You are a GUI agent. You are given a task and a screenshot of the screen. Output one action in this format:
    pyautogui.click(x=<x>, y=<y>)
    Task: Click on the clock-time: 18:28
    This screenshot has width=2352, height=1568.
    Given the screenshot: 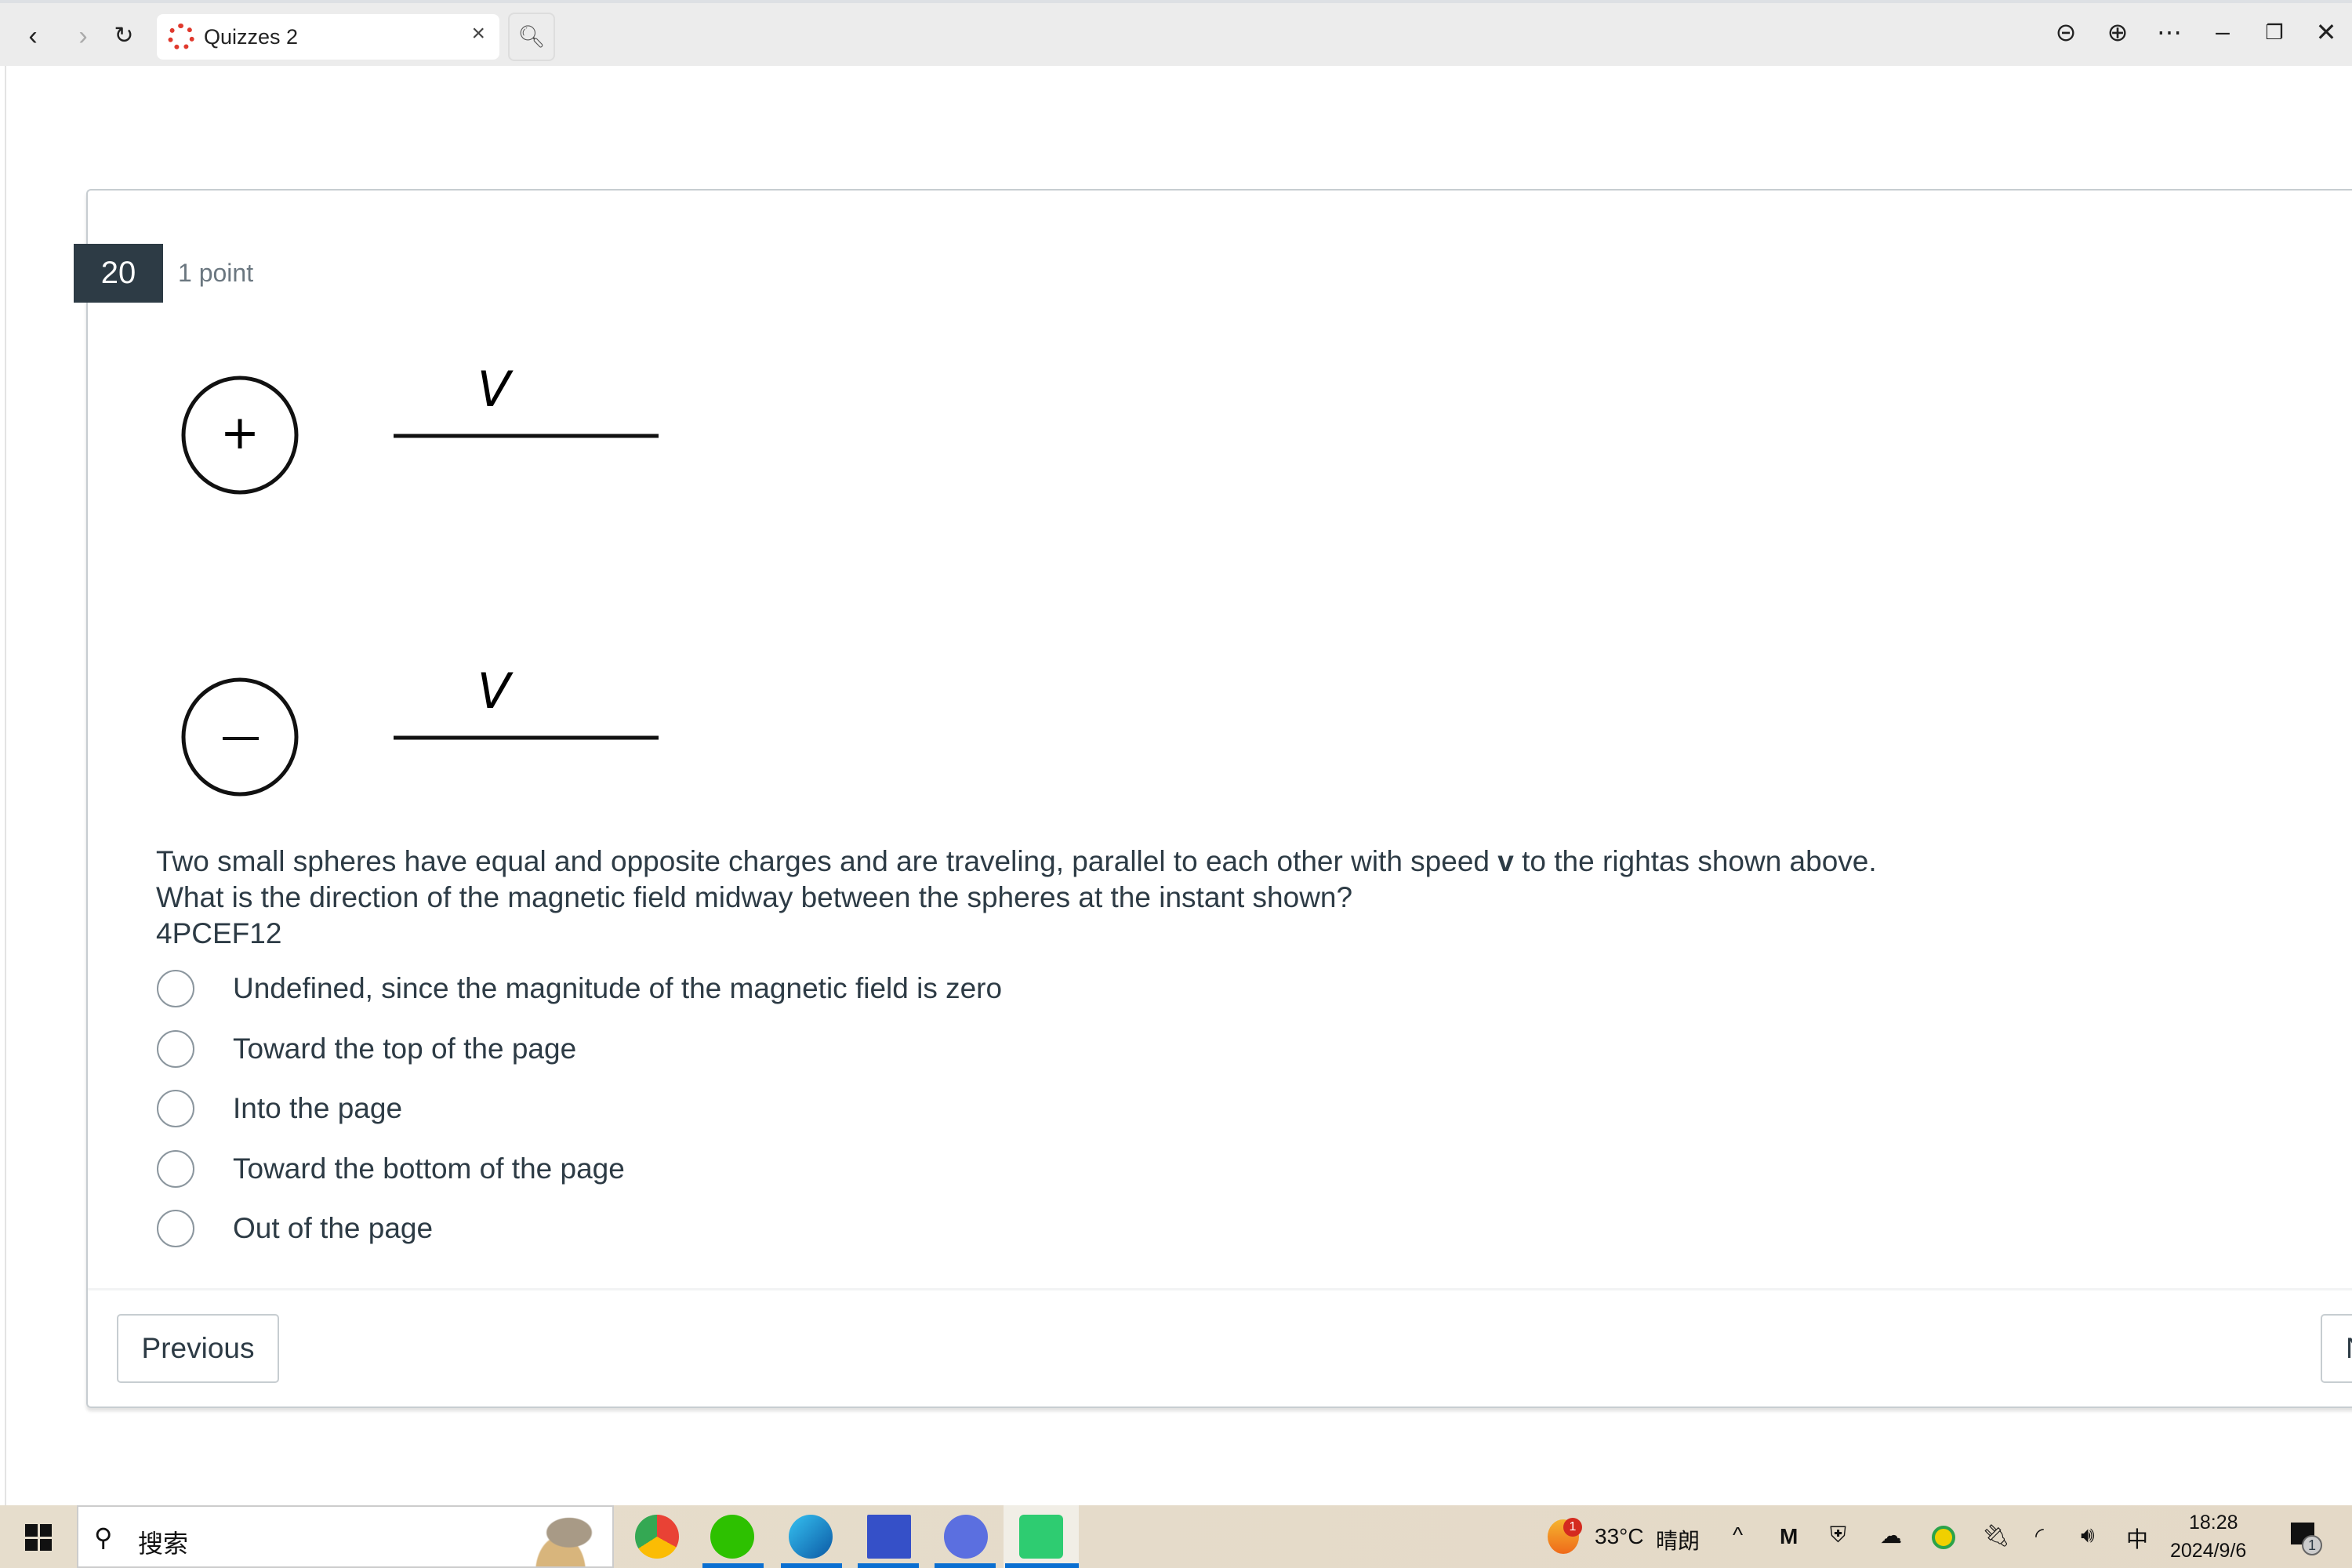 What is the action you would take?
    pyautogui.click(x=2213, y=1523)
    